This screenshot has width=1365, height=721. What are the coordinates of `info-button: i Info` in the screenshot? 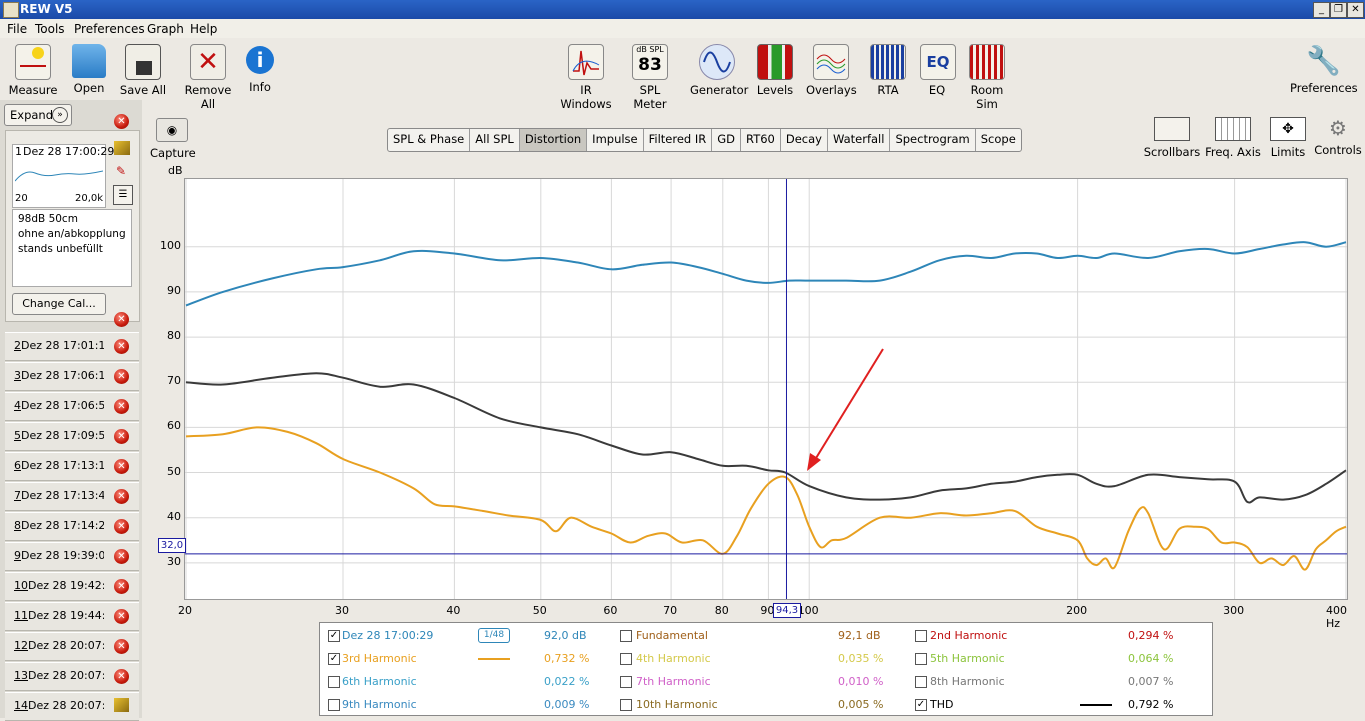 It's located at (260, 67).